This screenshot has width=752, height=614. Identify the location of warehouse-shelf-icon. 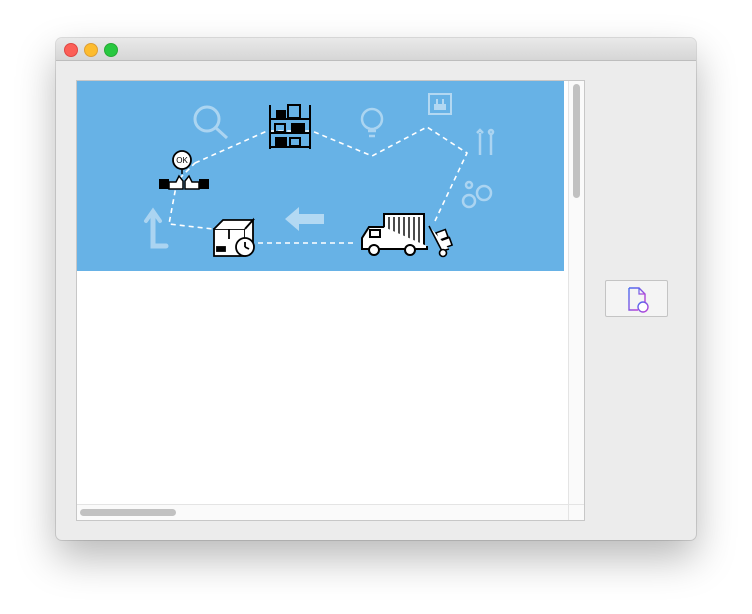
(290, 126).